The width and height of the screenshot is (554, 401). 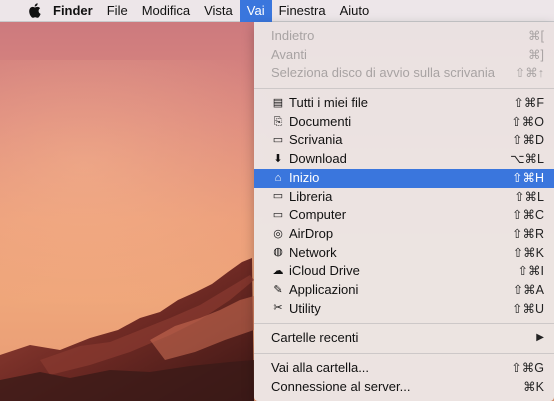 I want to click on home-icon: ⌂, so click(x=278, y=177).